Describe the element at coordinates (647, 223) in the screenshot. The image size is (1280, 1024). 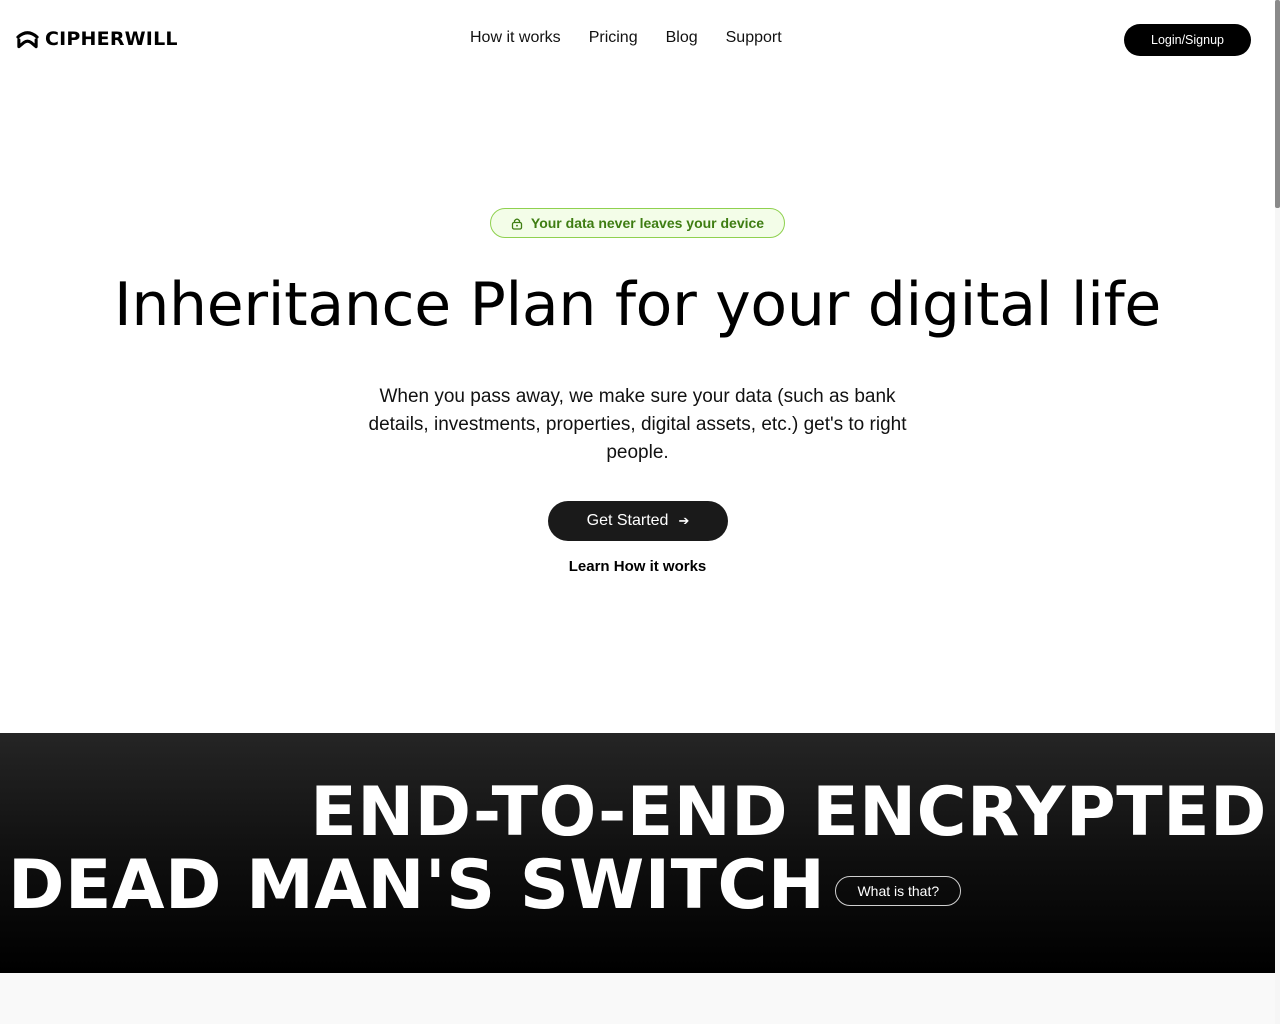
I see `privacy-badge-text: Your data never leaves your device` at that location.